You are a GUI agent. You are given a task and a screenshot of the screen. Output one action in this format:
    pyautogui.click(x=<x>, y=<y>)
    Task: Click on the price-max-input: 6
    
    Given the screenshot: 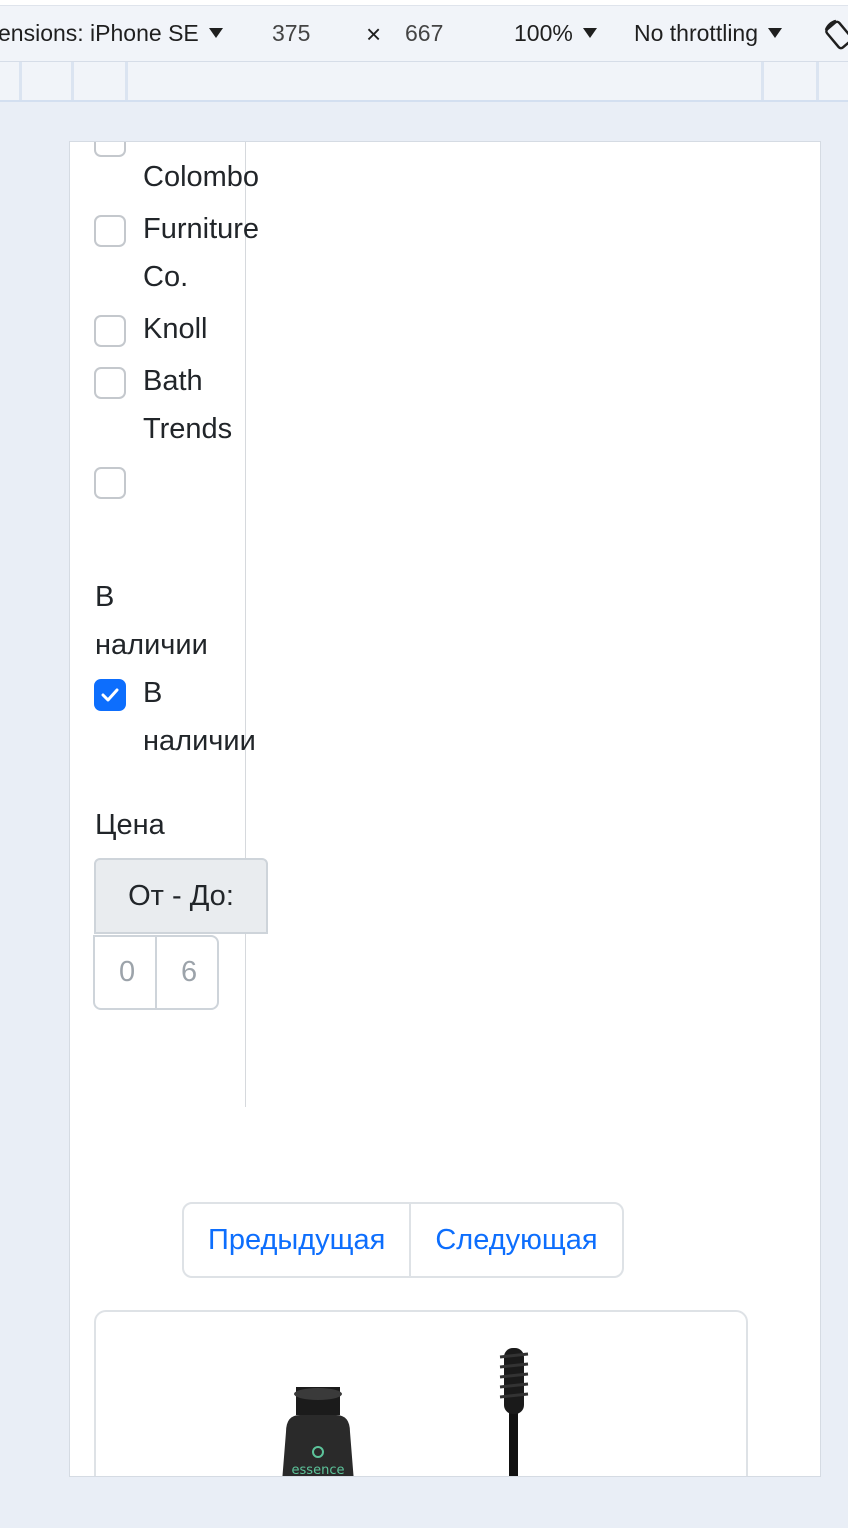 What is the action you would take?
    pyautogui.click(x=187, y=972)
    